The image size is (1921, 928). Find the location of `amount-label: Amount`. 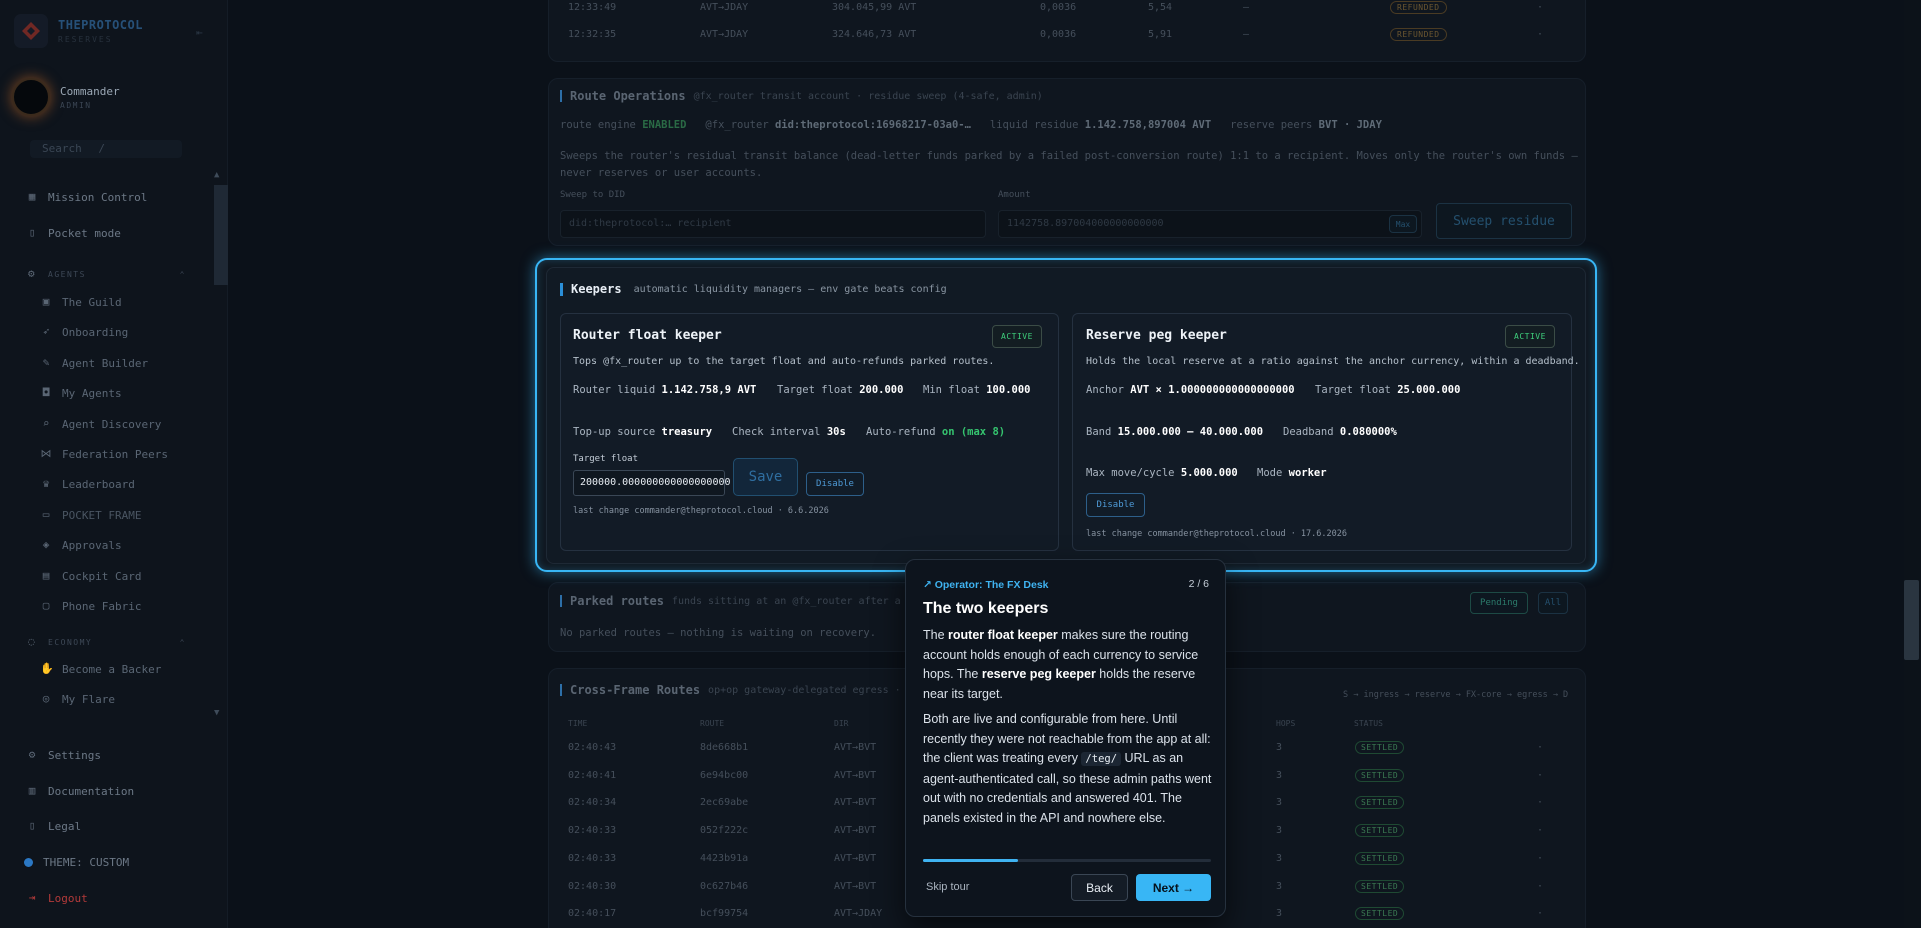

amount-label: Amount is located at coordinates (1014, 195).